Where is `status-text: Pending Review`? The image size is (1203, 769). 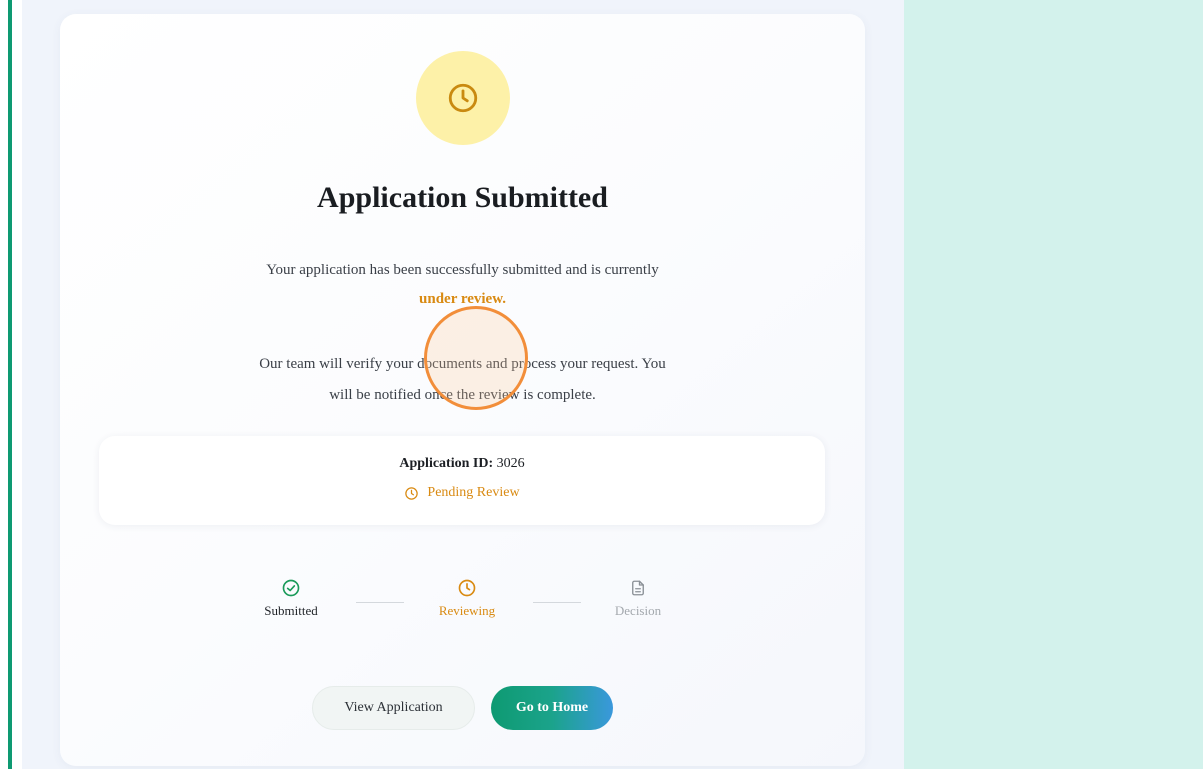
status-text: Pending Review is located at coordinates (473, 492).